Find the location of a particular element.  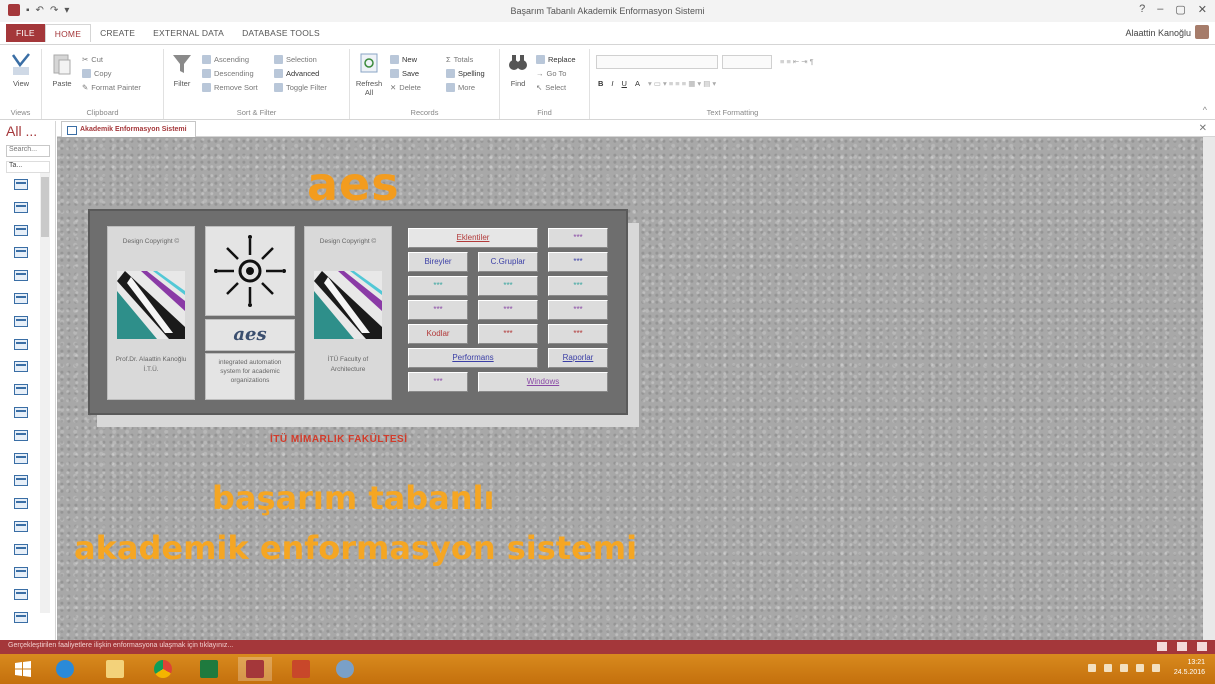

volume-icon is located at coordinates (1139, 668).